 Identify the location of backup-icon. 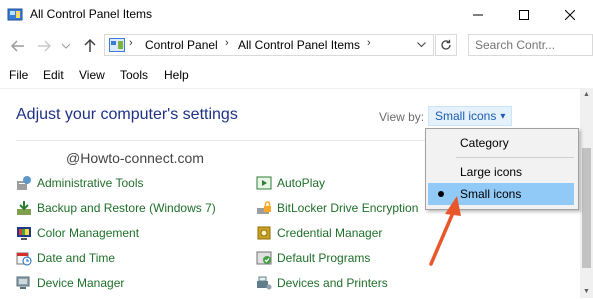
(24, 208).